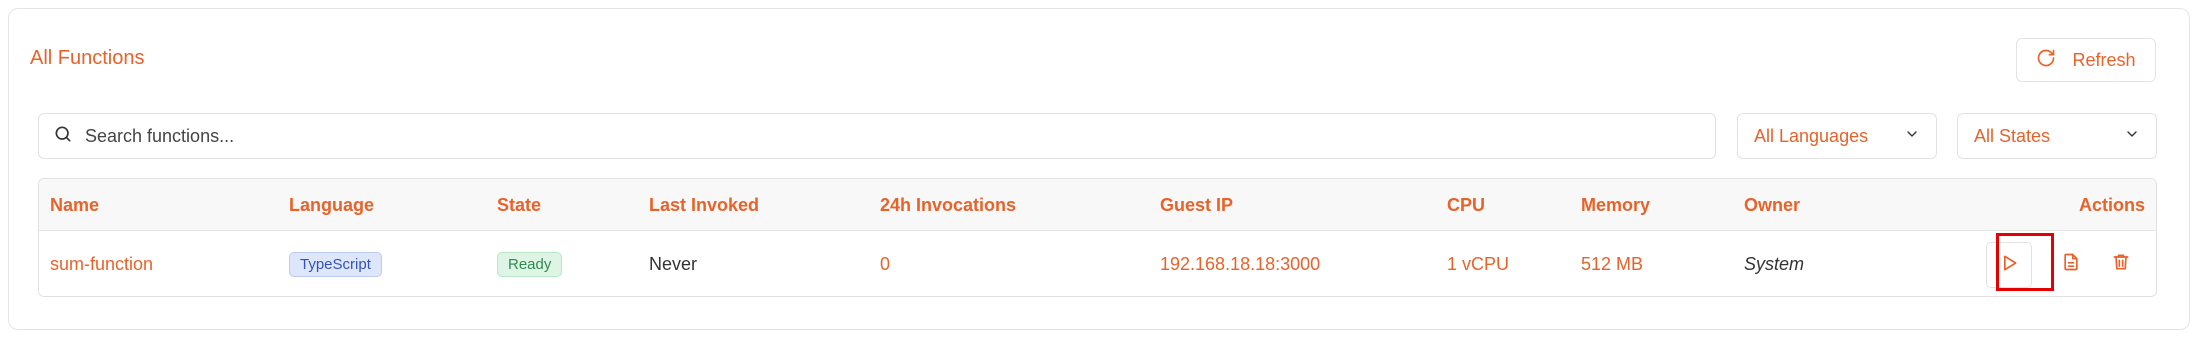  I want to click on trash-icon, so click(2121, 264).